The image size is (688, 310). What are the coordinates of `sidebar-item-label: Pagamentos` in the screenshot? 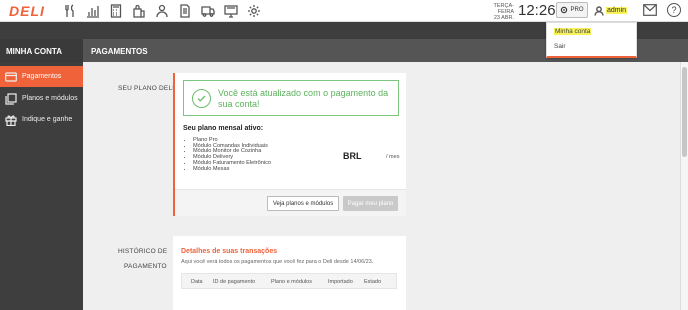 It's located at (42, 76).